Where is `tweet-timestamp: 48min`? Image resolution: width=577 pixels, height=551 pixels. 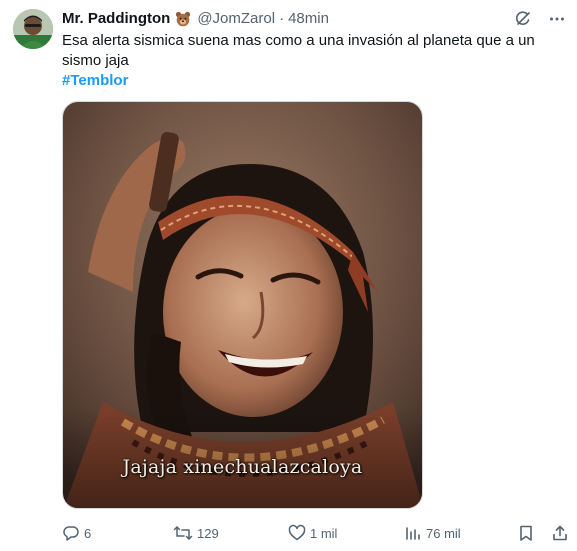 tweet-timestamp: 48min is located at coordinates (308, 19).